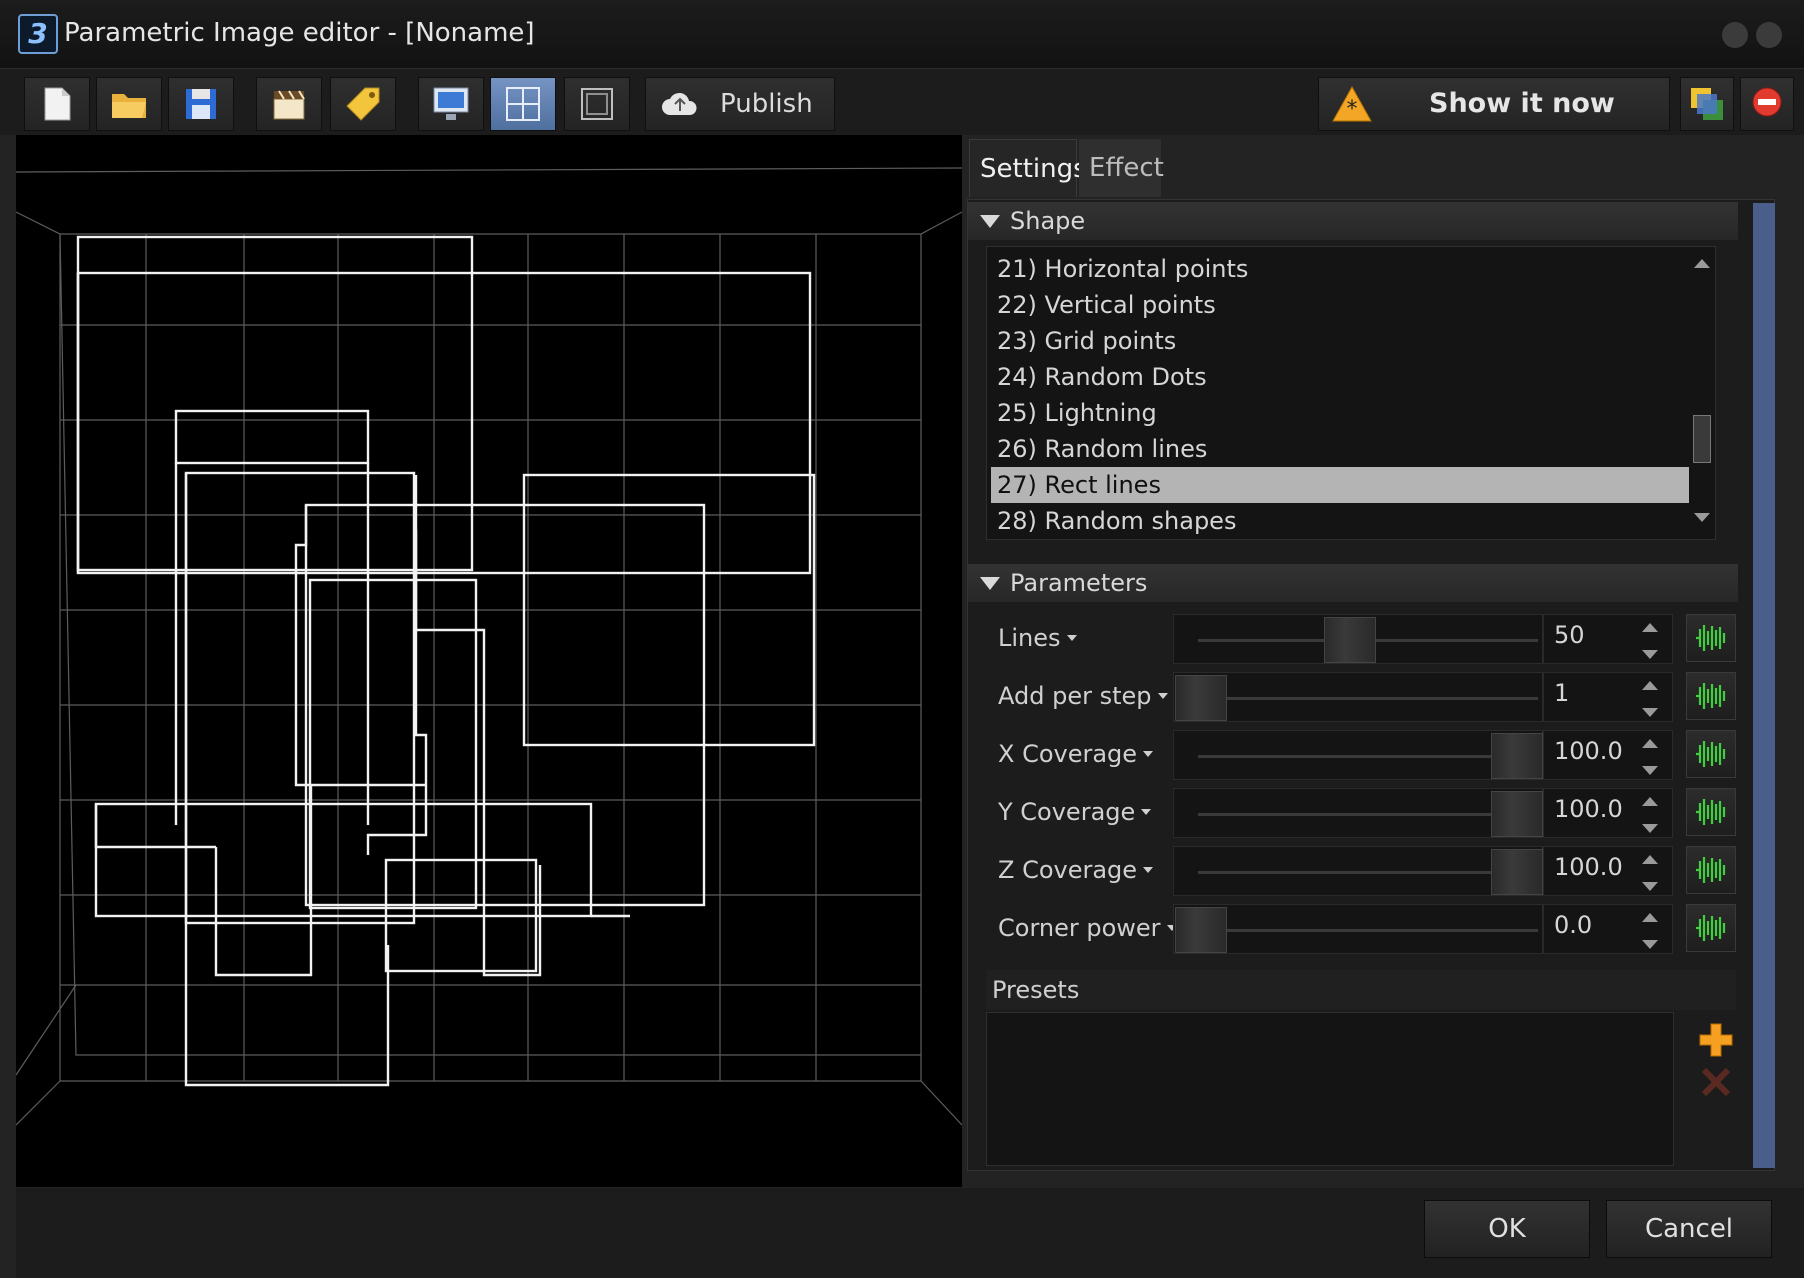 This screenshot has width=1804, height=1278. I want to click on list-scrollbar, so click(1702, 393).